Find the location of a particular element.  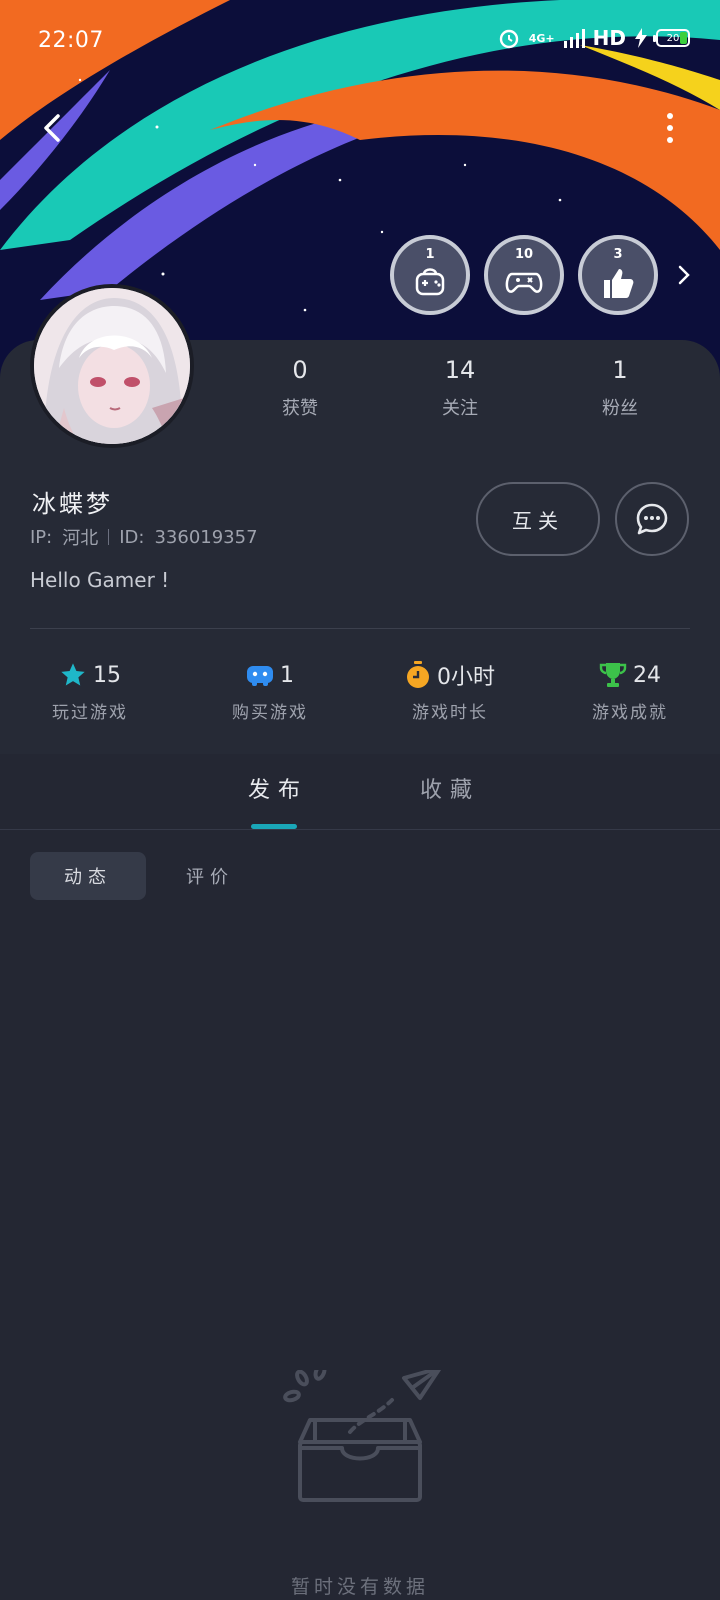

badge-item: 3 is located at coordinates (618, 275).